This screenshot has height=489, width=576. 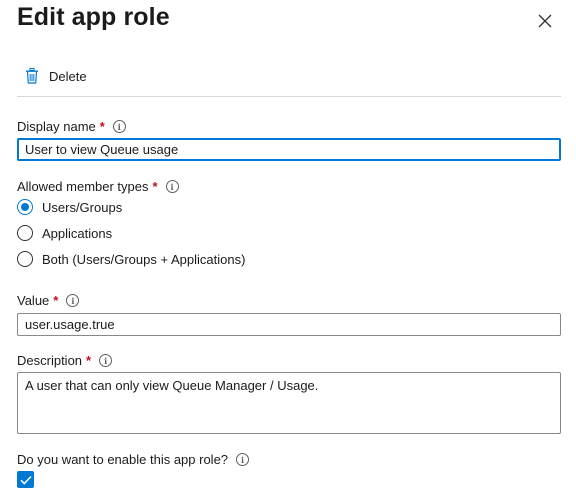 I want to click on value-label: Value * i, so click(x=48, y=300).